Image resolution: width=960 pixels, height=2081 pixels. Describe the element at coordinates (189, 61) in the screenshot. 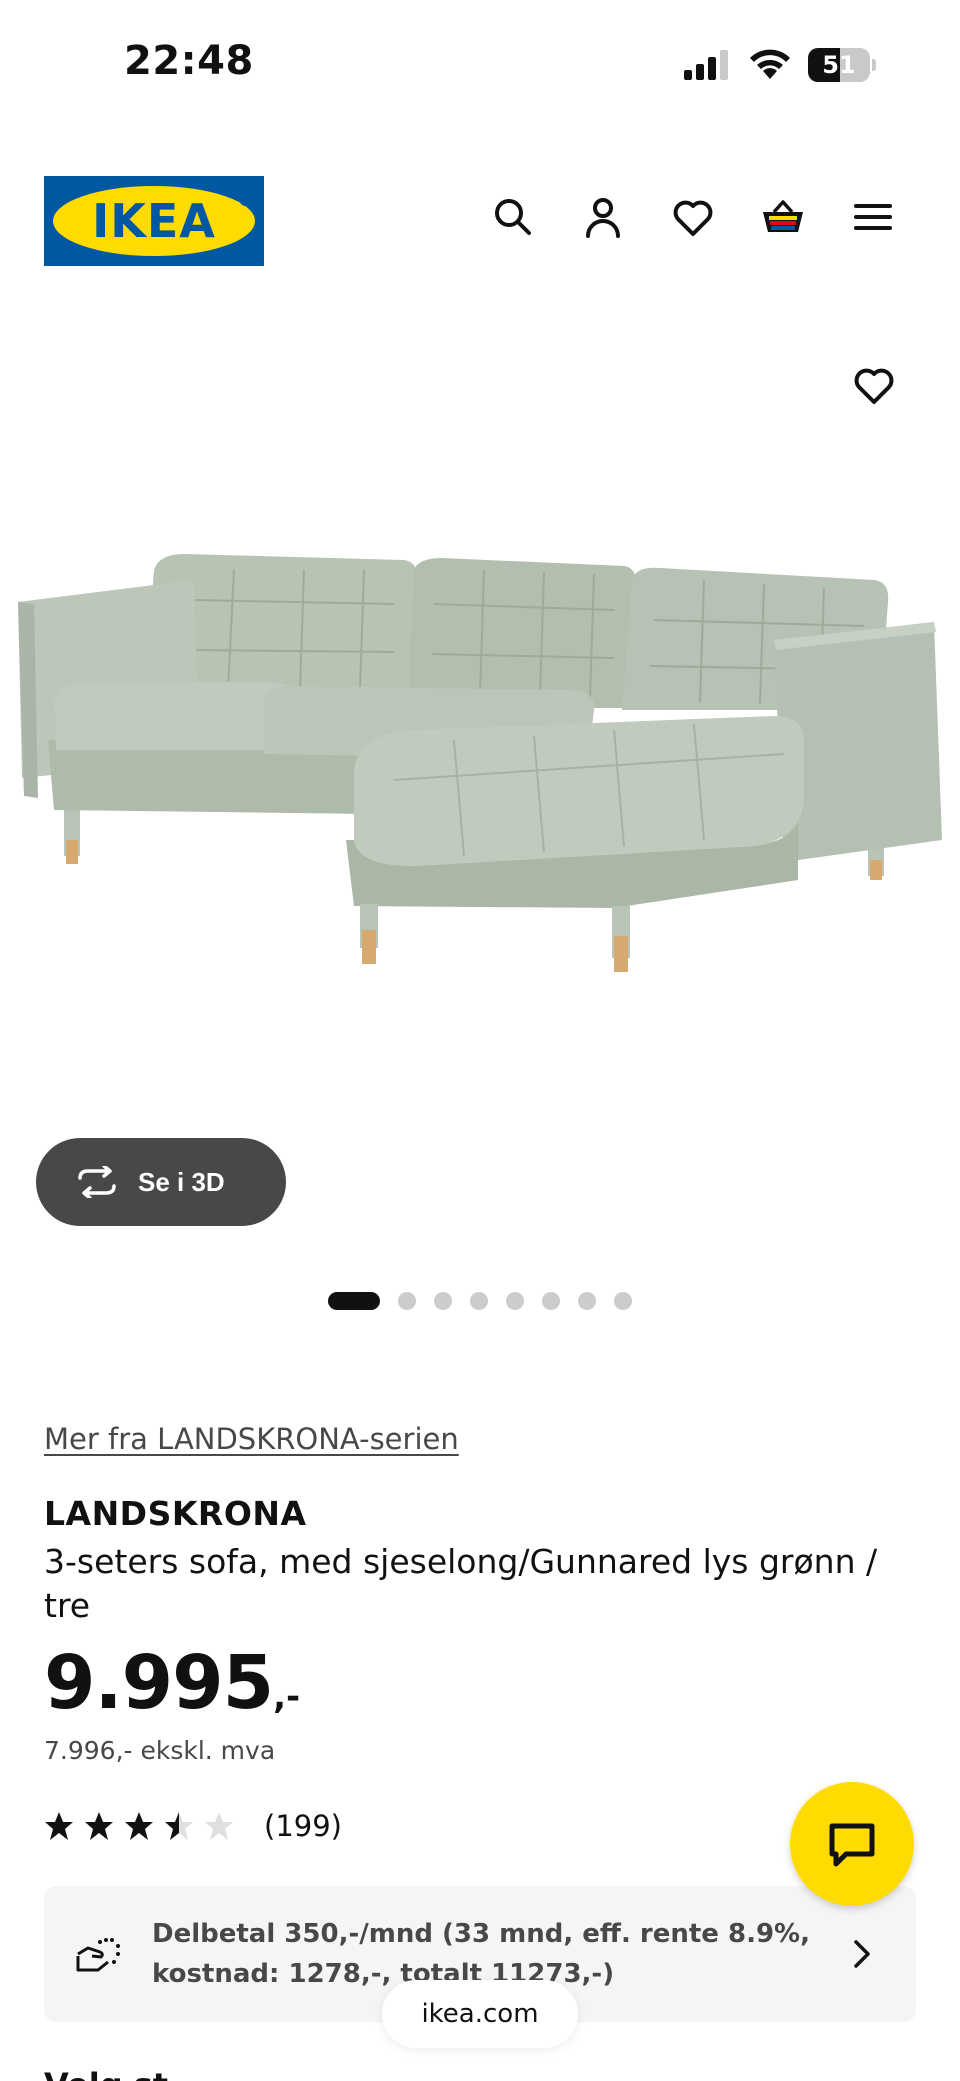

I see `status-time: 22:48` at that location.